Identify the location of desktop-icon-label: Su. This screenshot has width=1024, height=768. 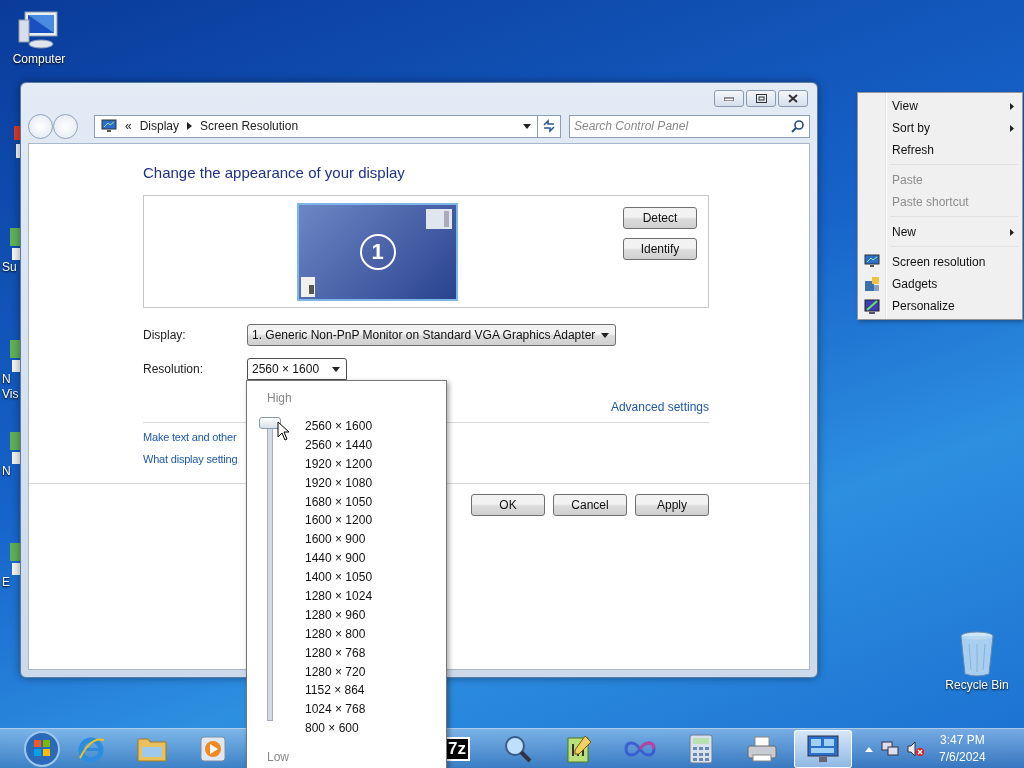
(8, 267).